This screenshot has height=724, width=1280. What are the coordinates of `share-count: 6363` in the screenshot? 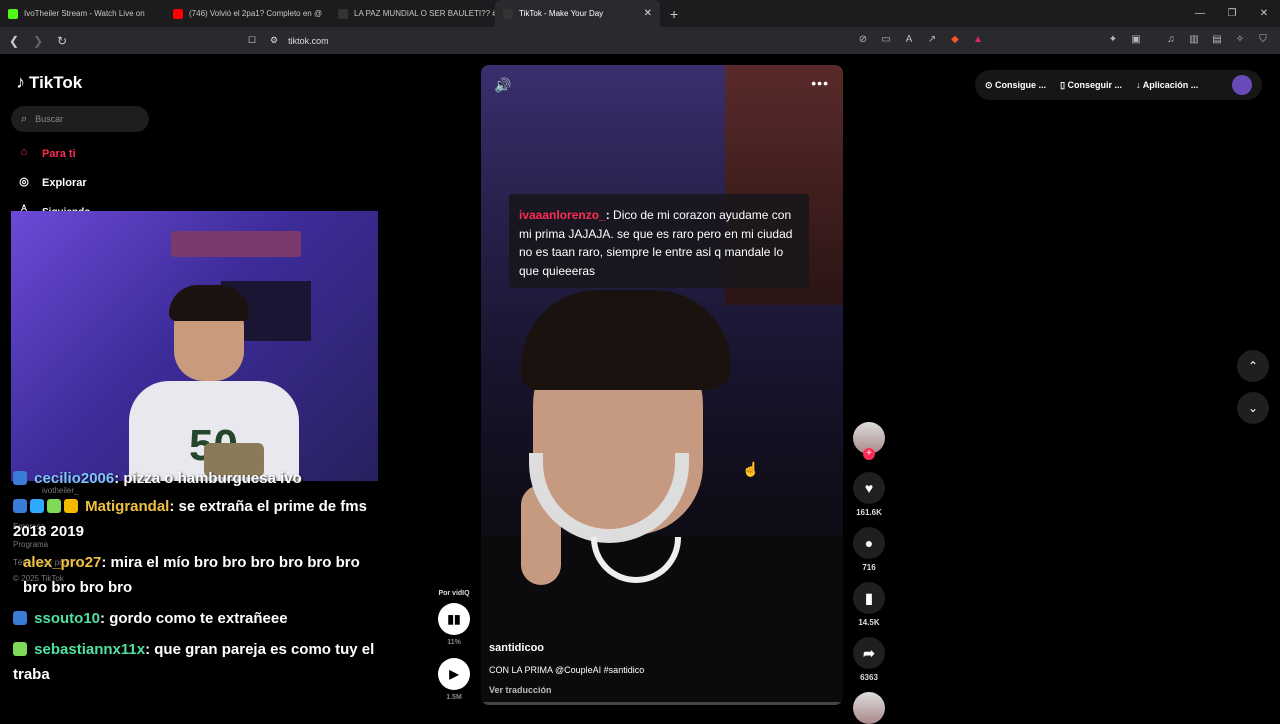 It's located at (869, 677).